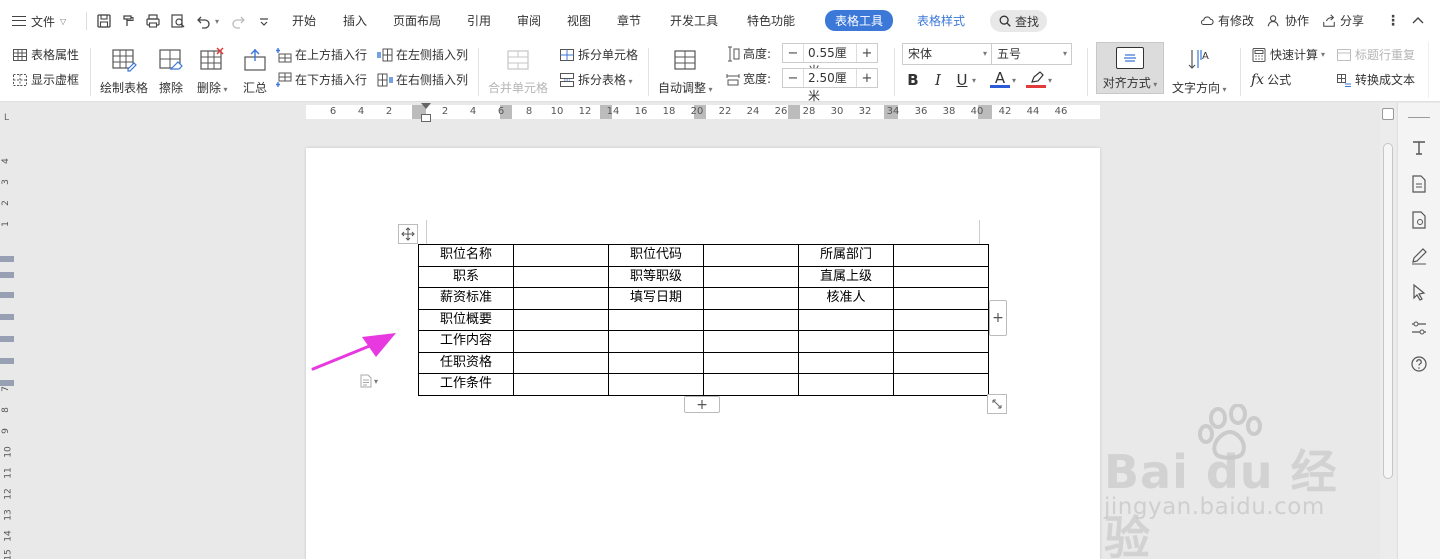  I want to click on table-cell: 职位代码, so click(656, 255).